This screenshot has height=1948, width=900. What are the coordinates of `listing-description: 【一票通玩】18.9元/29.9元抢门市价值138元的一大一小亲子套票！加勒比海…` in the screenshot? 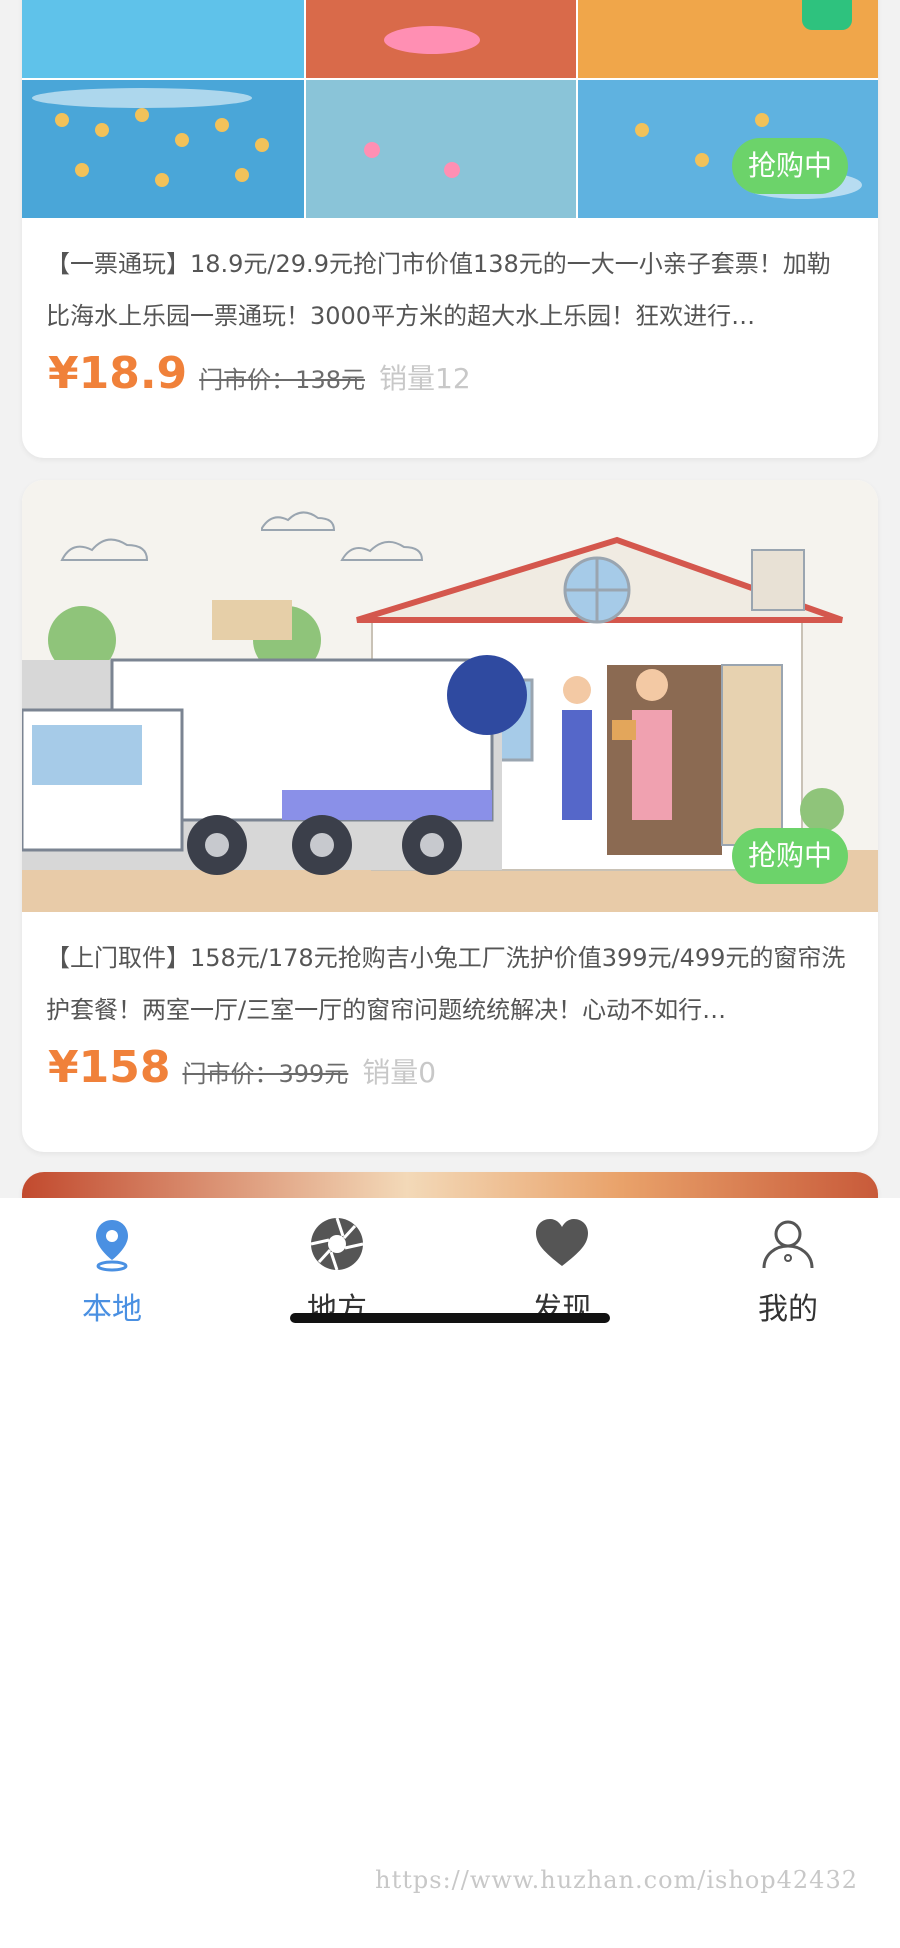 It's located at (450, 290).